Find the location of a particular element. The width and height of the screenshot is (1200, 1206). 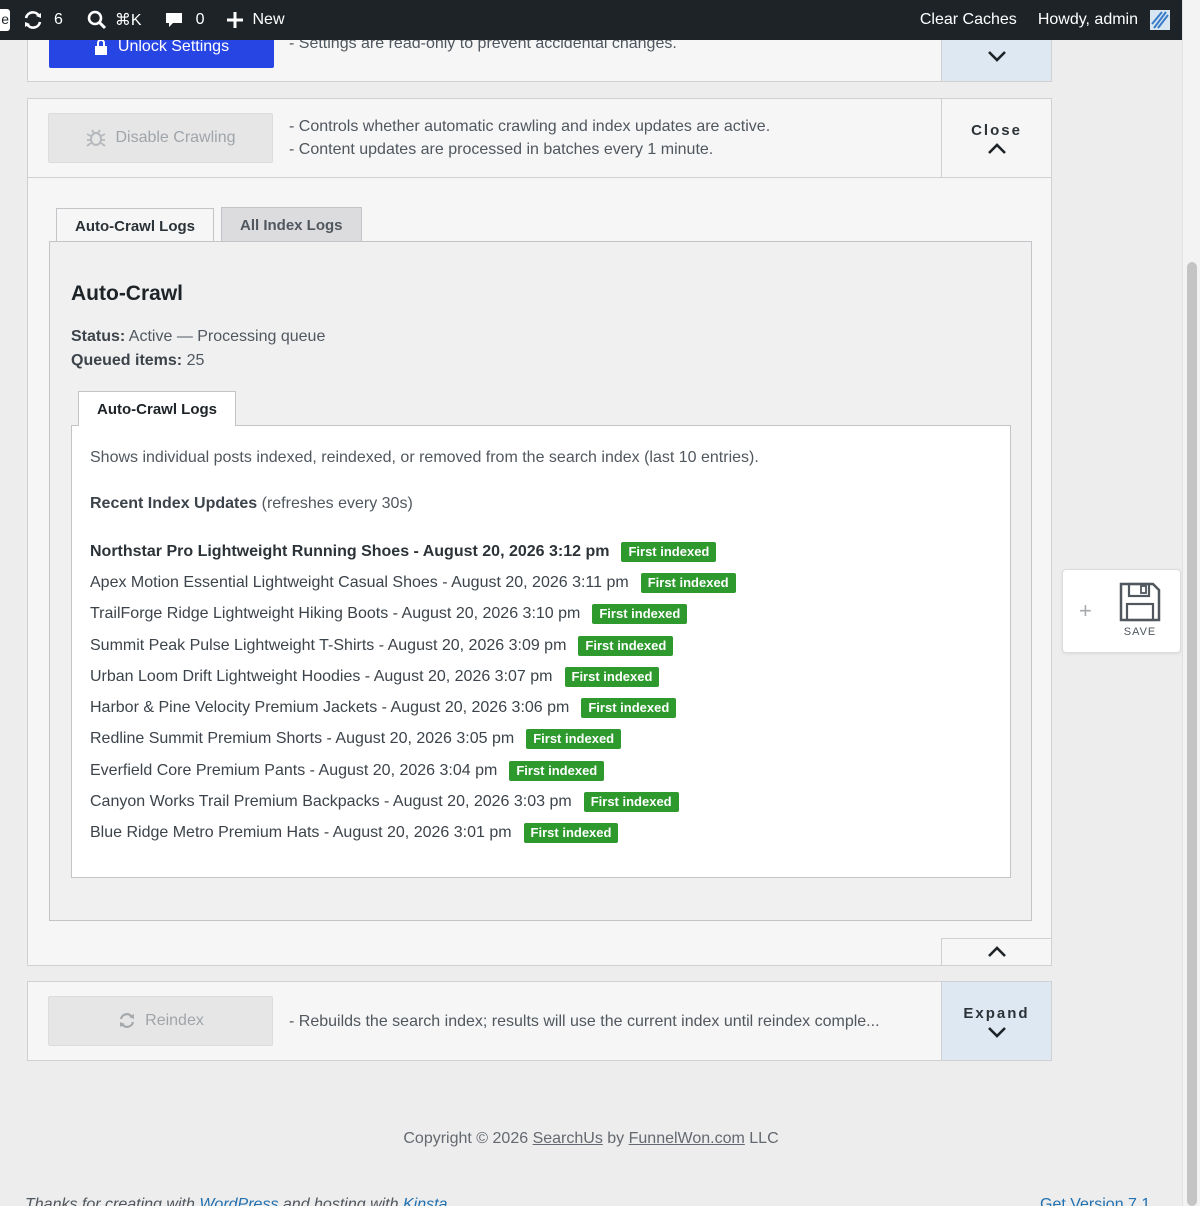

avatar-image-icon is located at coordinates (1160, 20).